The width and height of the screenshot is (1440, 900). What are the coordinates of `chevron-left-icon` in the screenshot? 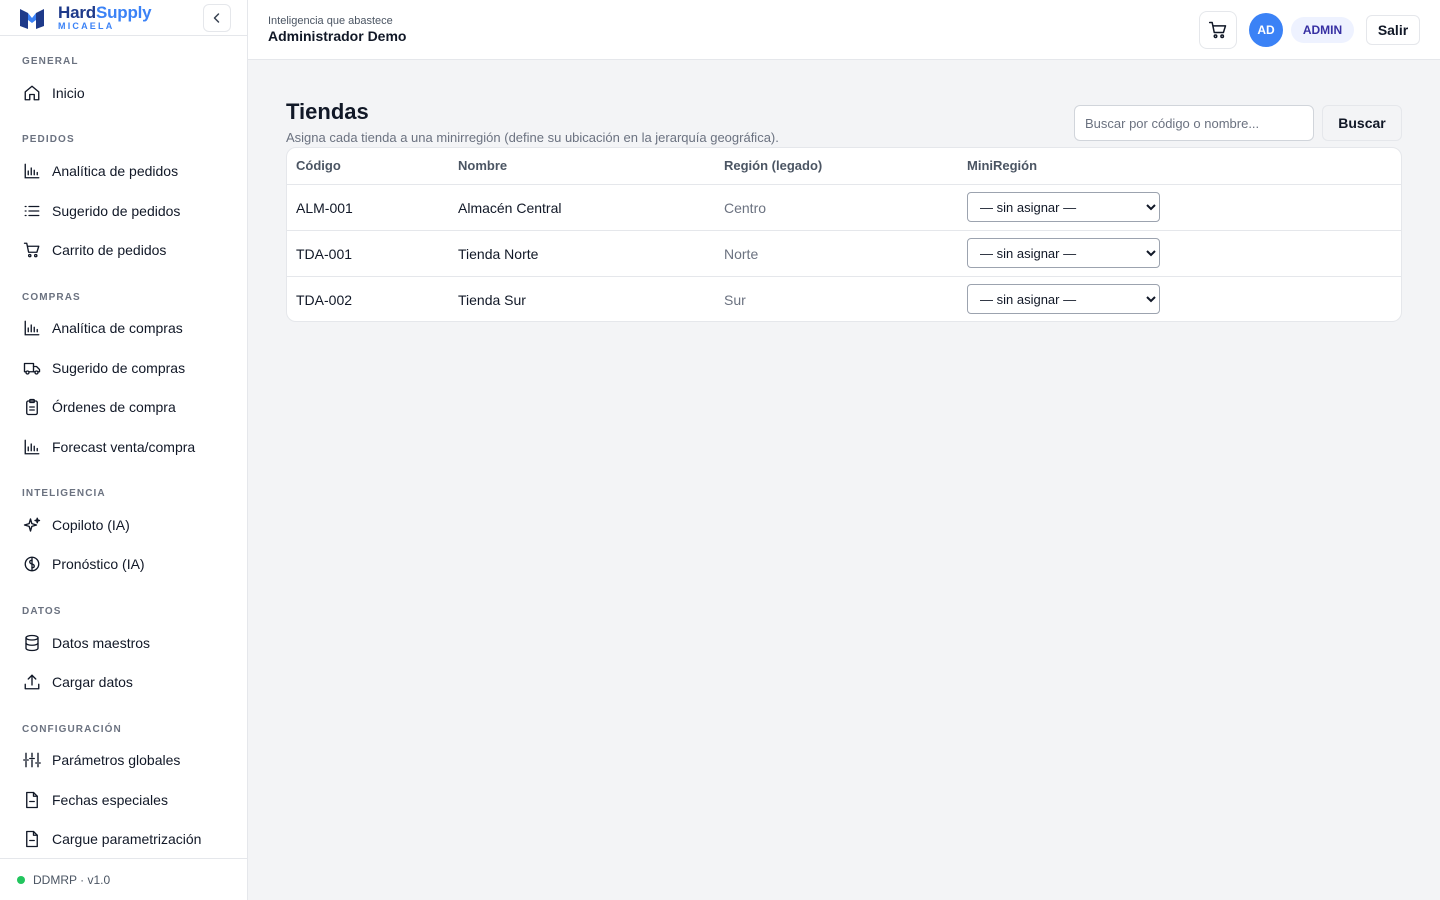 It's located at (216, 18).